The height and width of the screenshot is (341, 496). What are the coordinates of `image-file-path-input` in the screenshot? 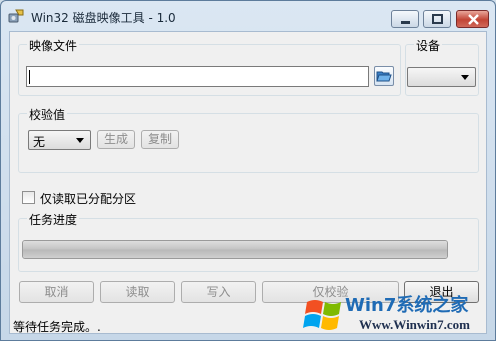 It's located at (197, 76).